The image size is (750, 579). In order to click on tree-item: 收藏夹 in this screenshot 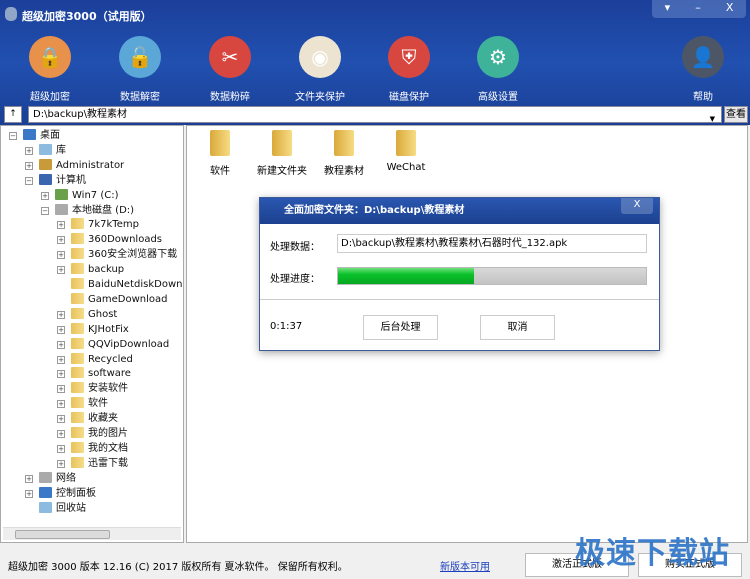, I will do `click(94, 418)`.